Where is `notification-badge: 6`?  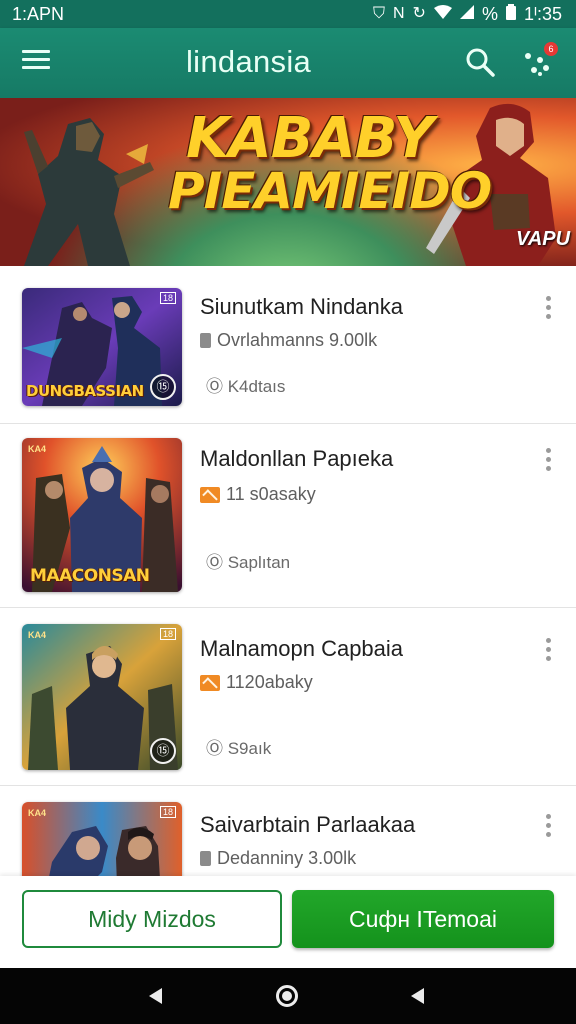
notification-badge: 6 is located at coordinates (551, 49).